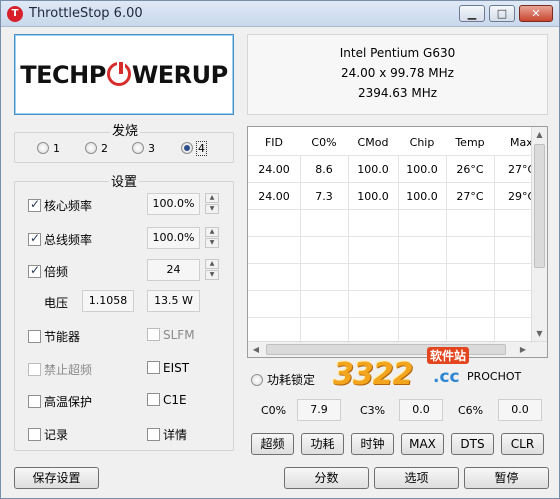  What do you see at coordinates (539, 135) in the screenshot?
I see `scroll-up-icon: ▲` at bounding box center [539, 135].